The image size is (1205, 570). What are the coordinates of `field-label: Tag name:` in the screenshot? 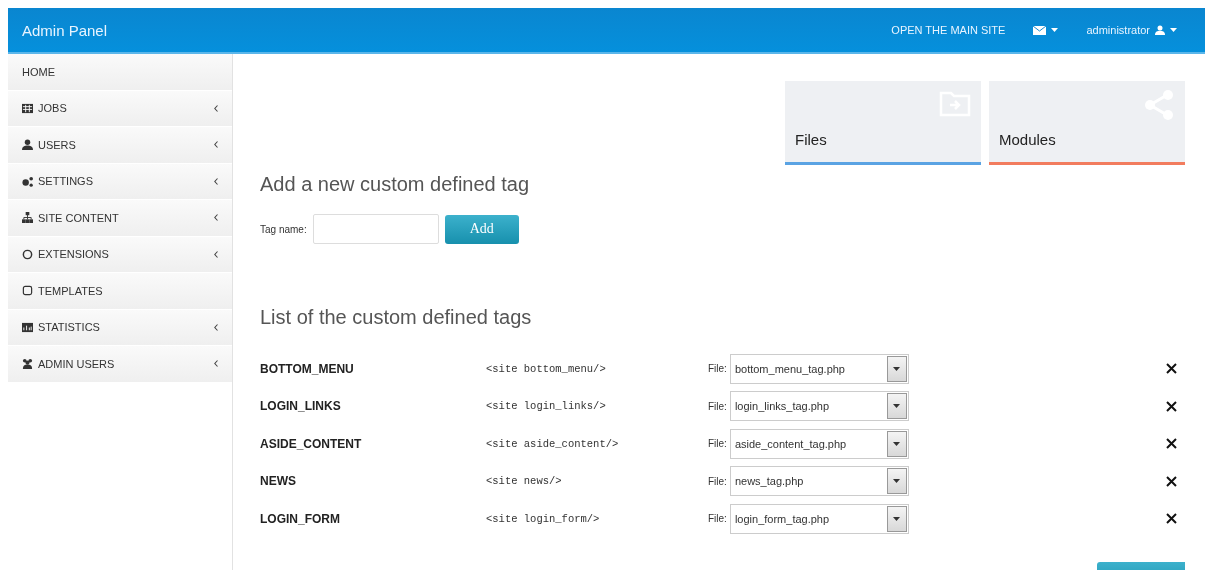 It's located at (283, 229).